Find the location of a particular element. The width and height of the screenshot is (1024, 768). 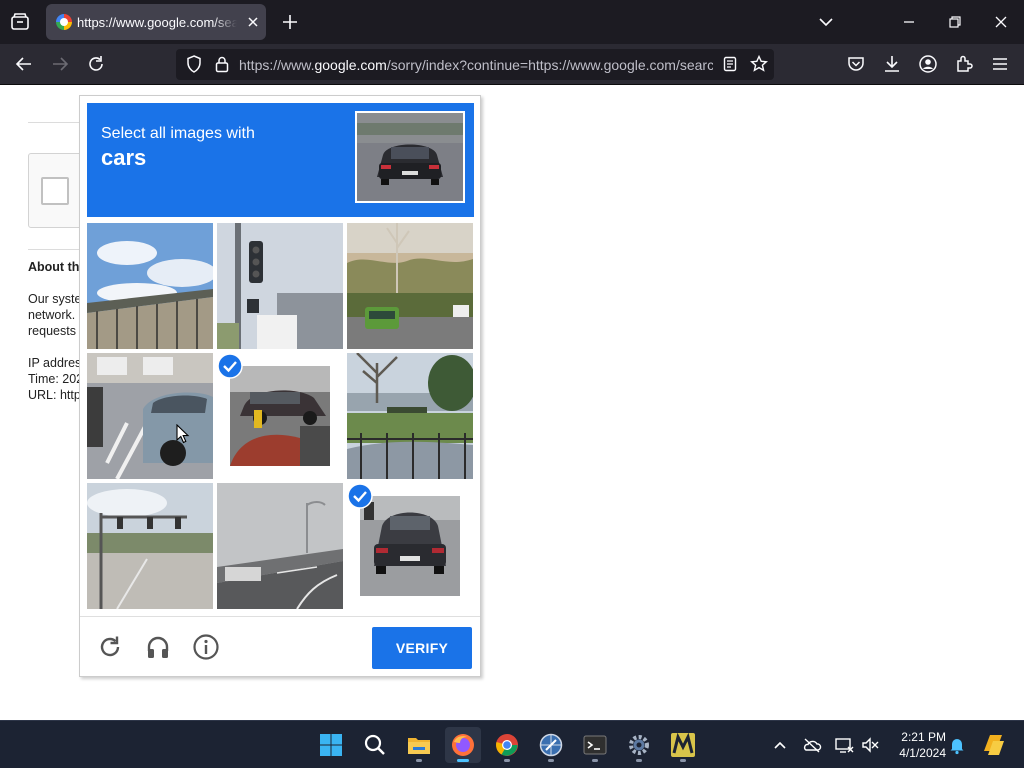

taskbar-search-button is located at coordinates (375, 745).